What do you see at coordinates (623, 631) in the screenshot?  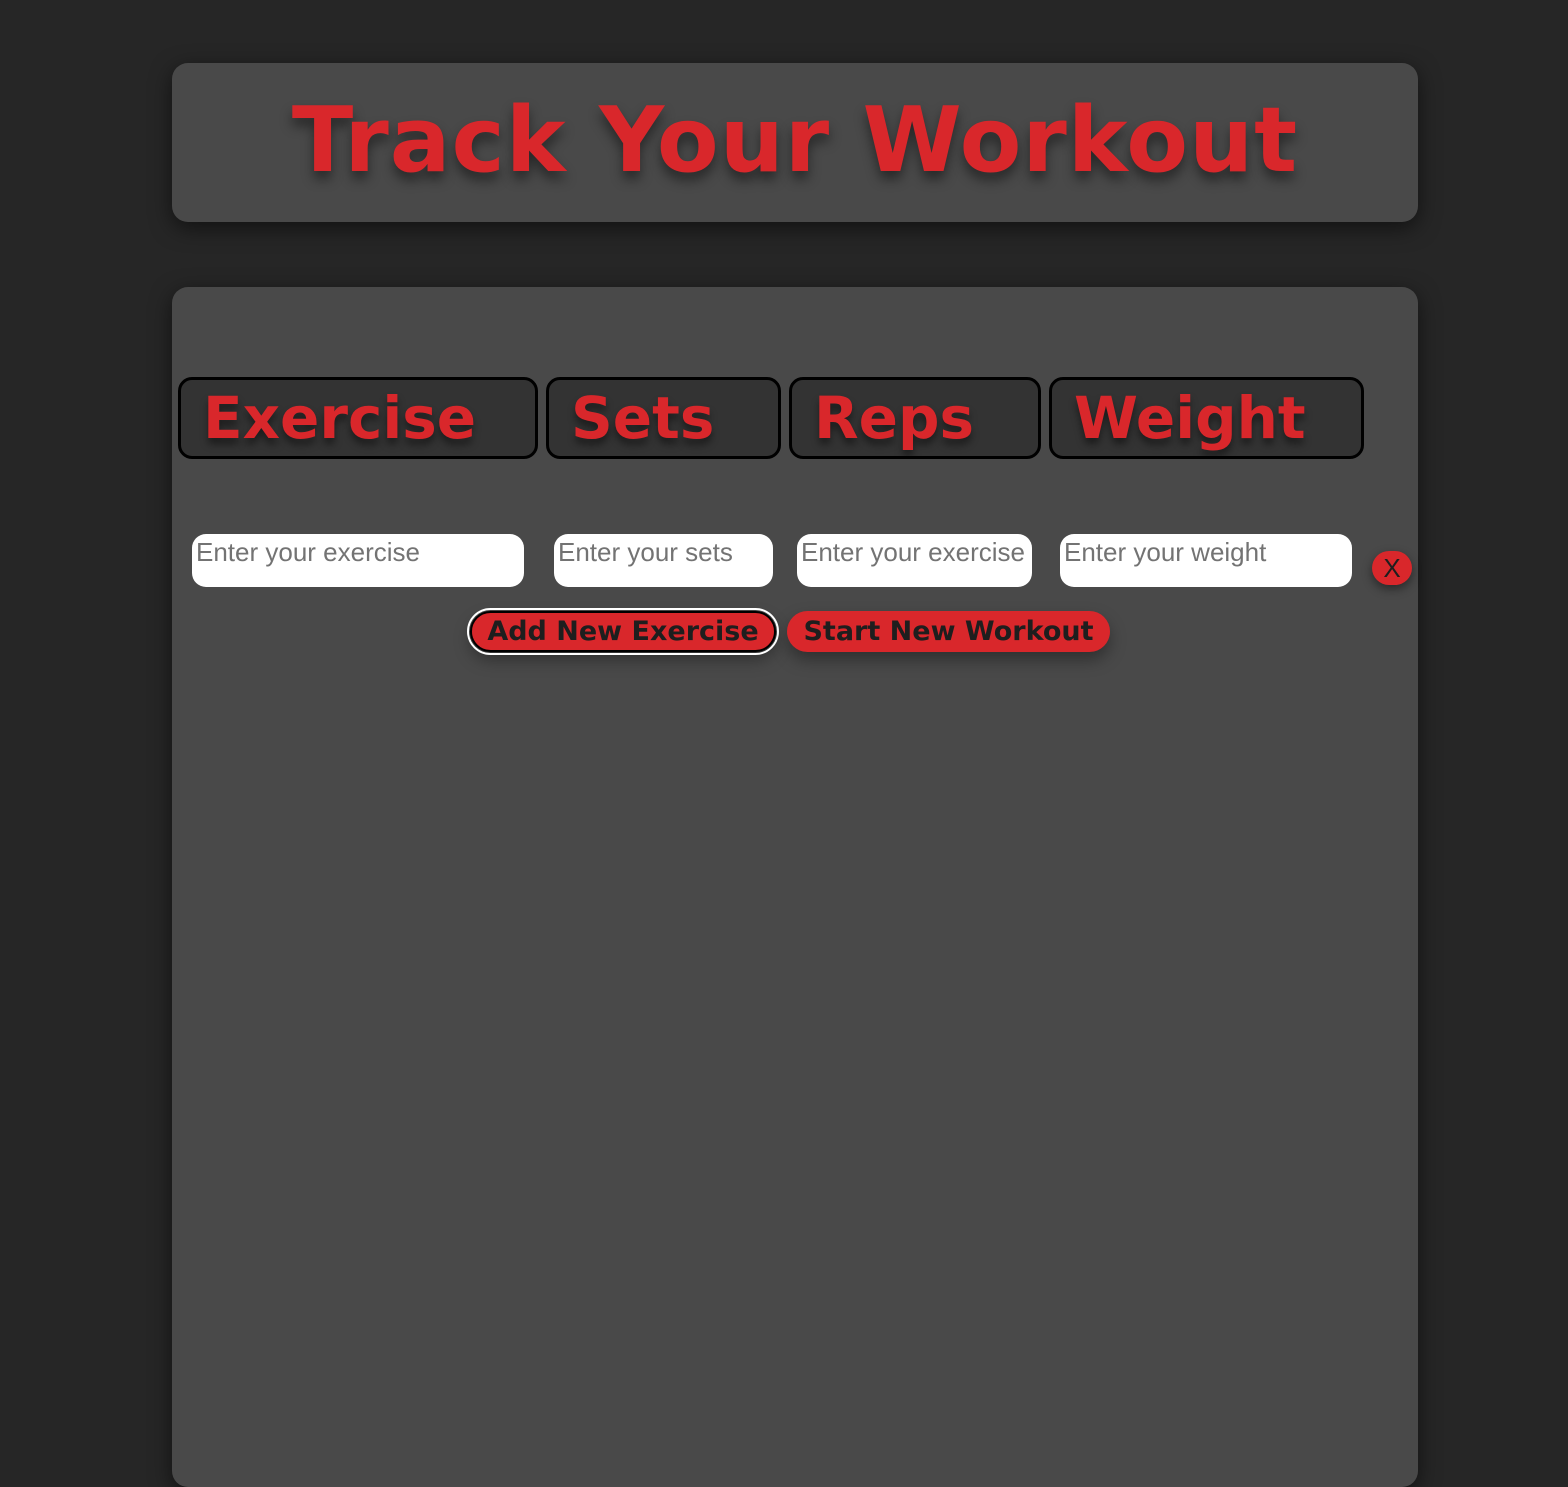 I see `add-exercise-button: Add New Exercise` at bounding box center [623, 631].